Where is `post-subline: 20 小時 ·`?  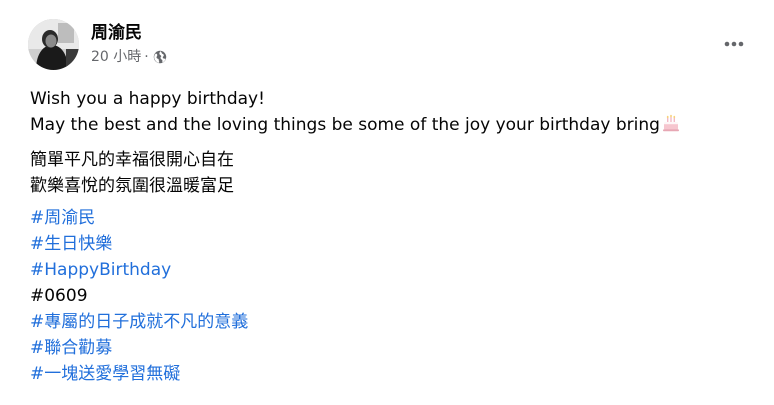
post-subline: 20 小時 · is located at coordinates (129, 57).